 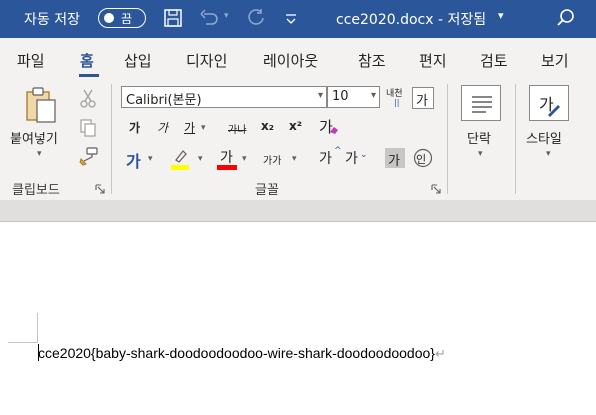 I want to click on char-shading-label: 가, so click(x=394, y=161).